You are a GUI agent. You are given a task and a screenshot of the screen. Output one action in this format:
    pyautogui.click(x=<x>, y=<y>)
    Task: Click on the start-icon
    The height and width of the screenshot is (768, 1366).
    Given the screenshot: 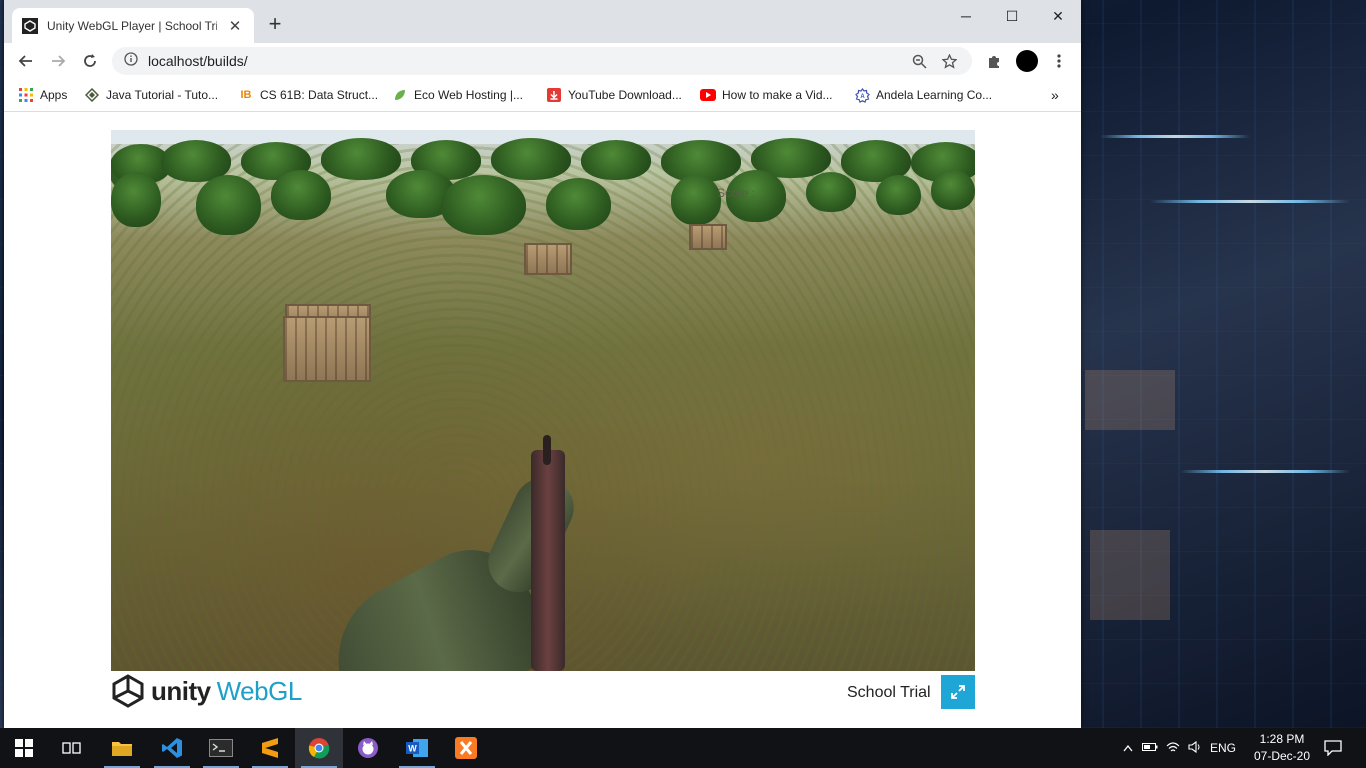 What is the action you would take?
    pyautogui.click(x=24, y=748)
    